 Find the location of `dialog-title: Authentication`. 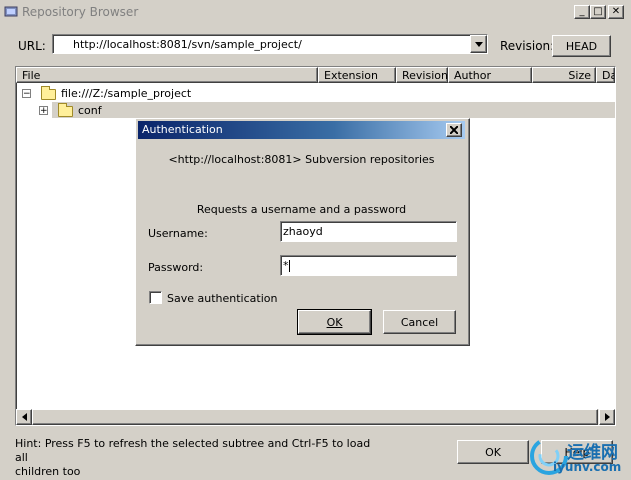

dialog-title: Authentication is located at coordinates (182, 129).